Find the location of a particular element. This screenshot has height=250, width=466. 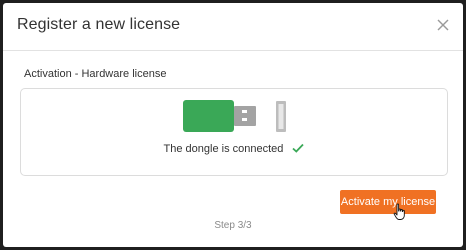

section-label: Activation - Hardware license is located at coordinates (95, 74).